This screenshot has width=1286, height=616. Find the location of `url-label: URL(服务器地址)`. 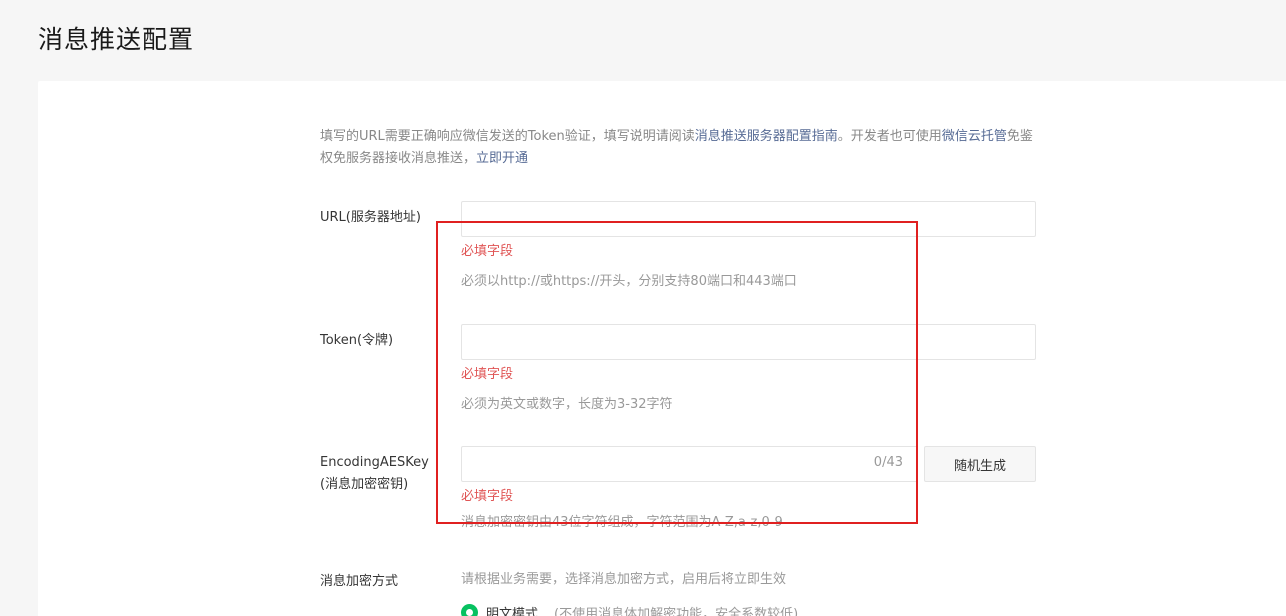

url-label: URL(服务器地址) is located at coordinates (370, 217).